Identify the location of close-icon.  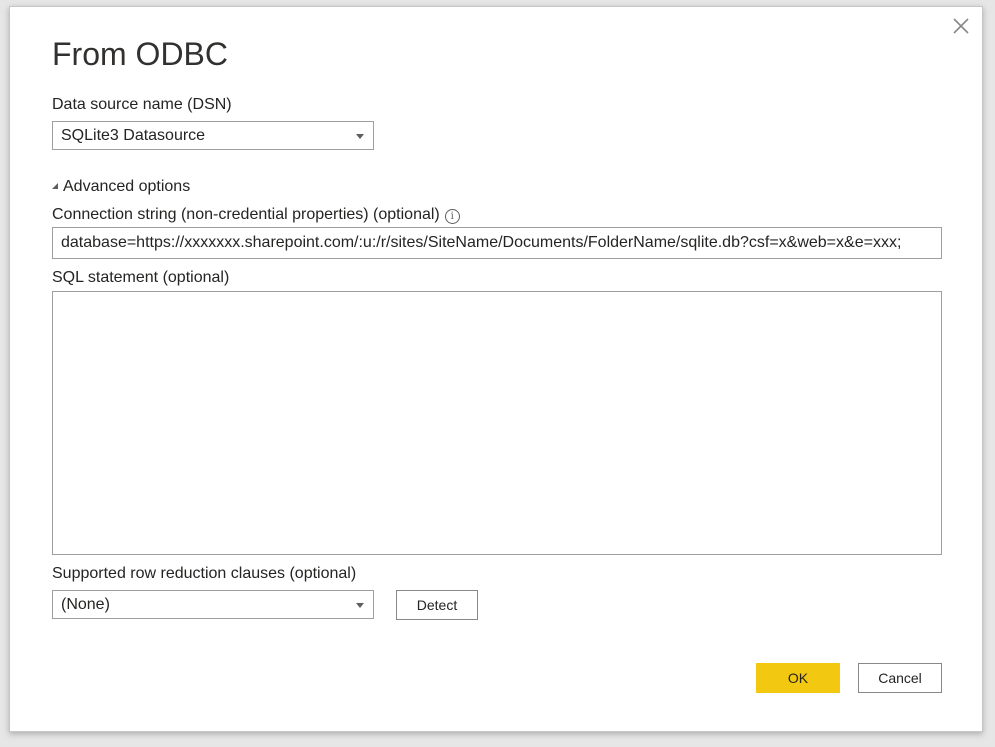
(961, 26).